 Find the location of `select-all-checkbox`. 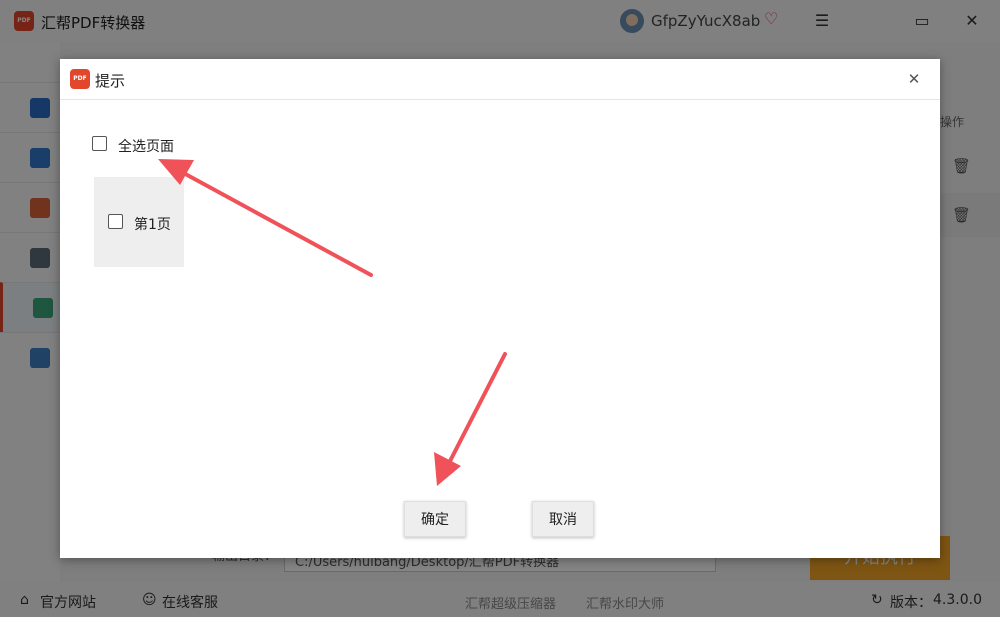

select-all-checkbox is located at coordinates (99, 143).